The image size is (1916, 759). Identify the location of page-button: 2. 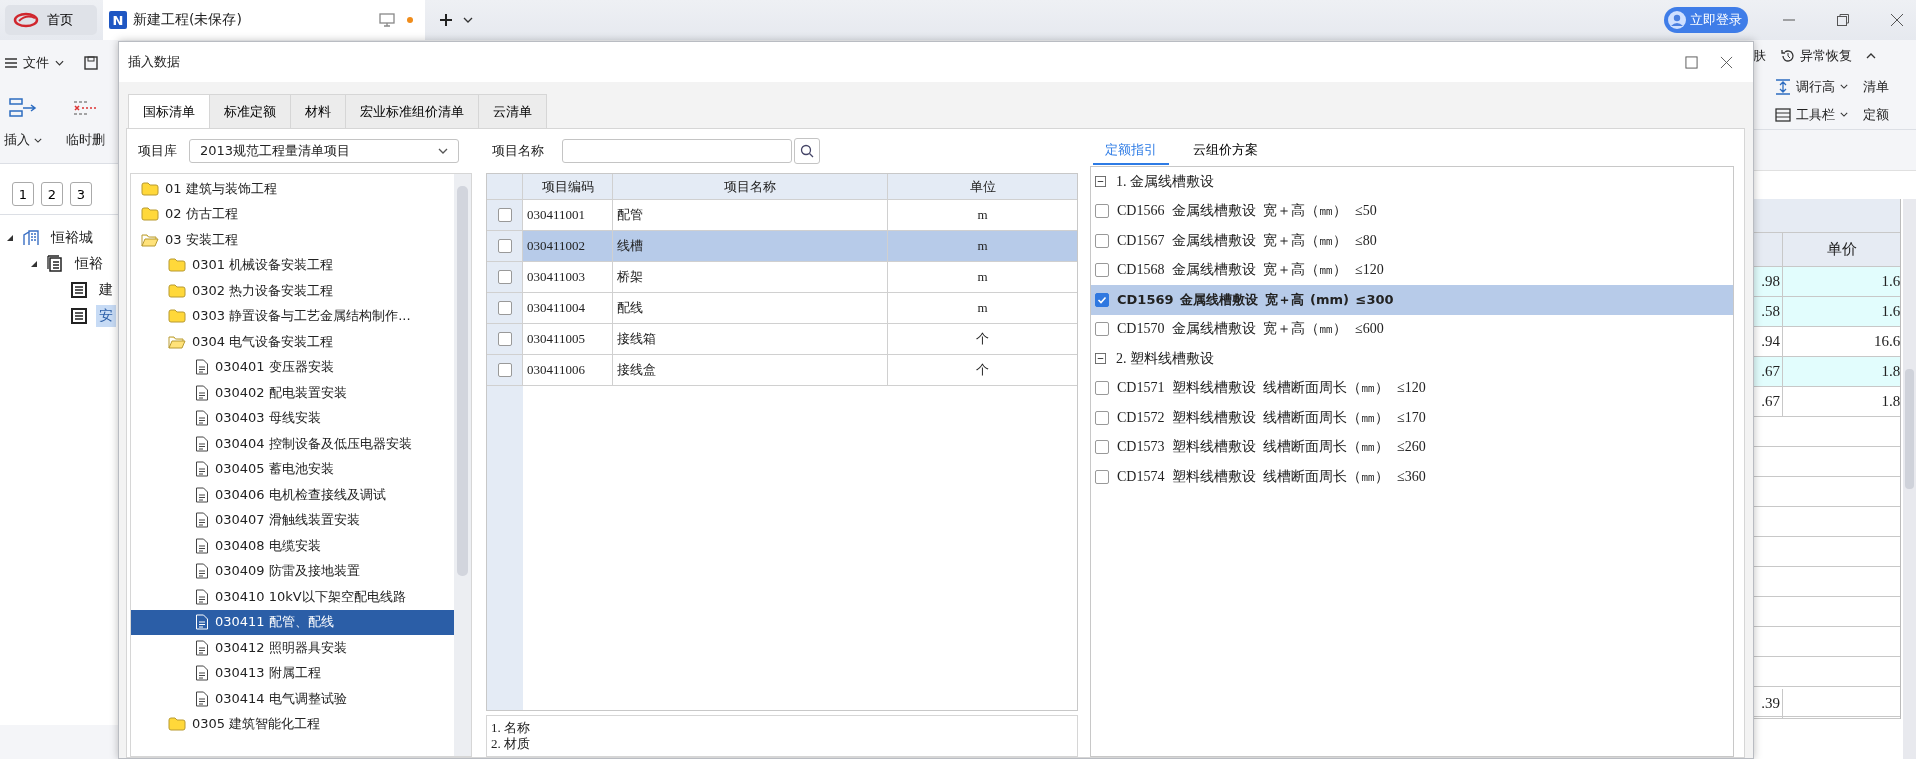
(52, 194).